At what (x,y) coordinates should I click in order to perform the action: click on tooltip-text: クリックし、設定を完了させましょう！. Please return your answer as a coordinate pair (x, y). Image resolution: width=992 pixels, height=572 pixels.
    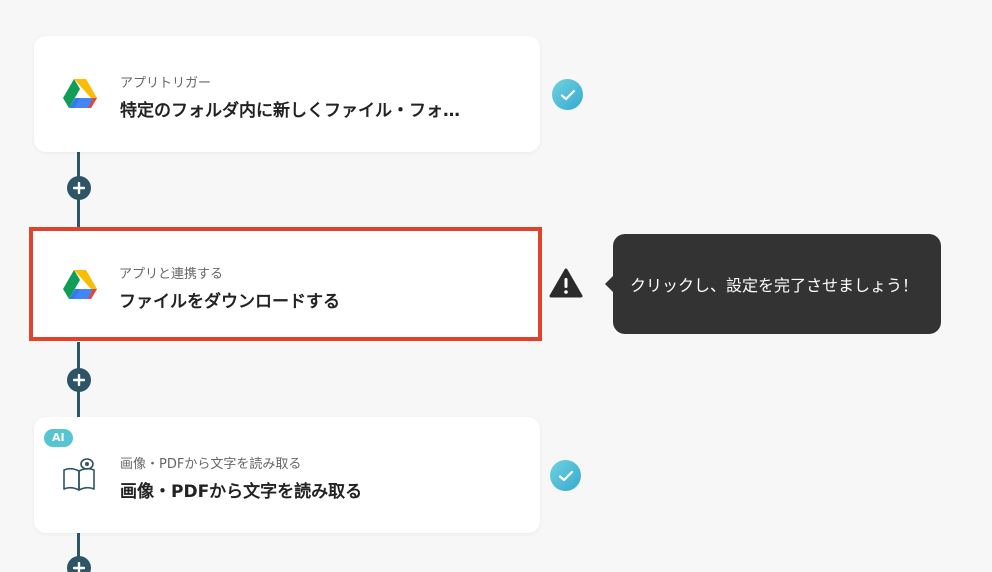
    Looking at the image, I should click on (774, 285).